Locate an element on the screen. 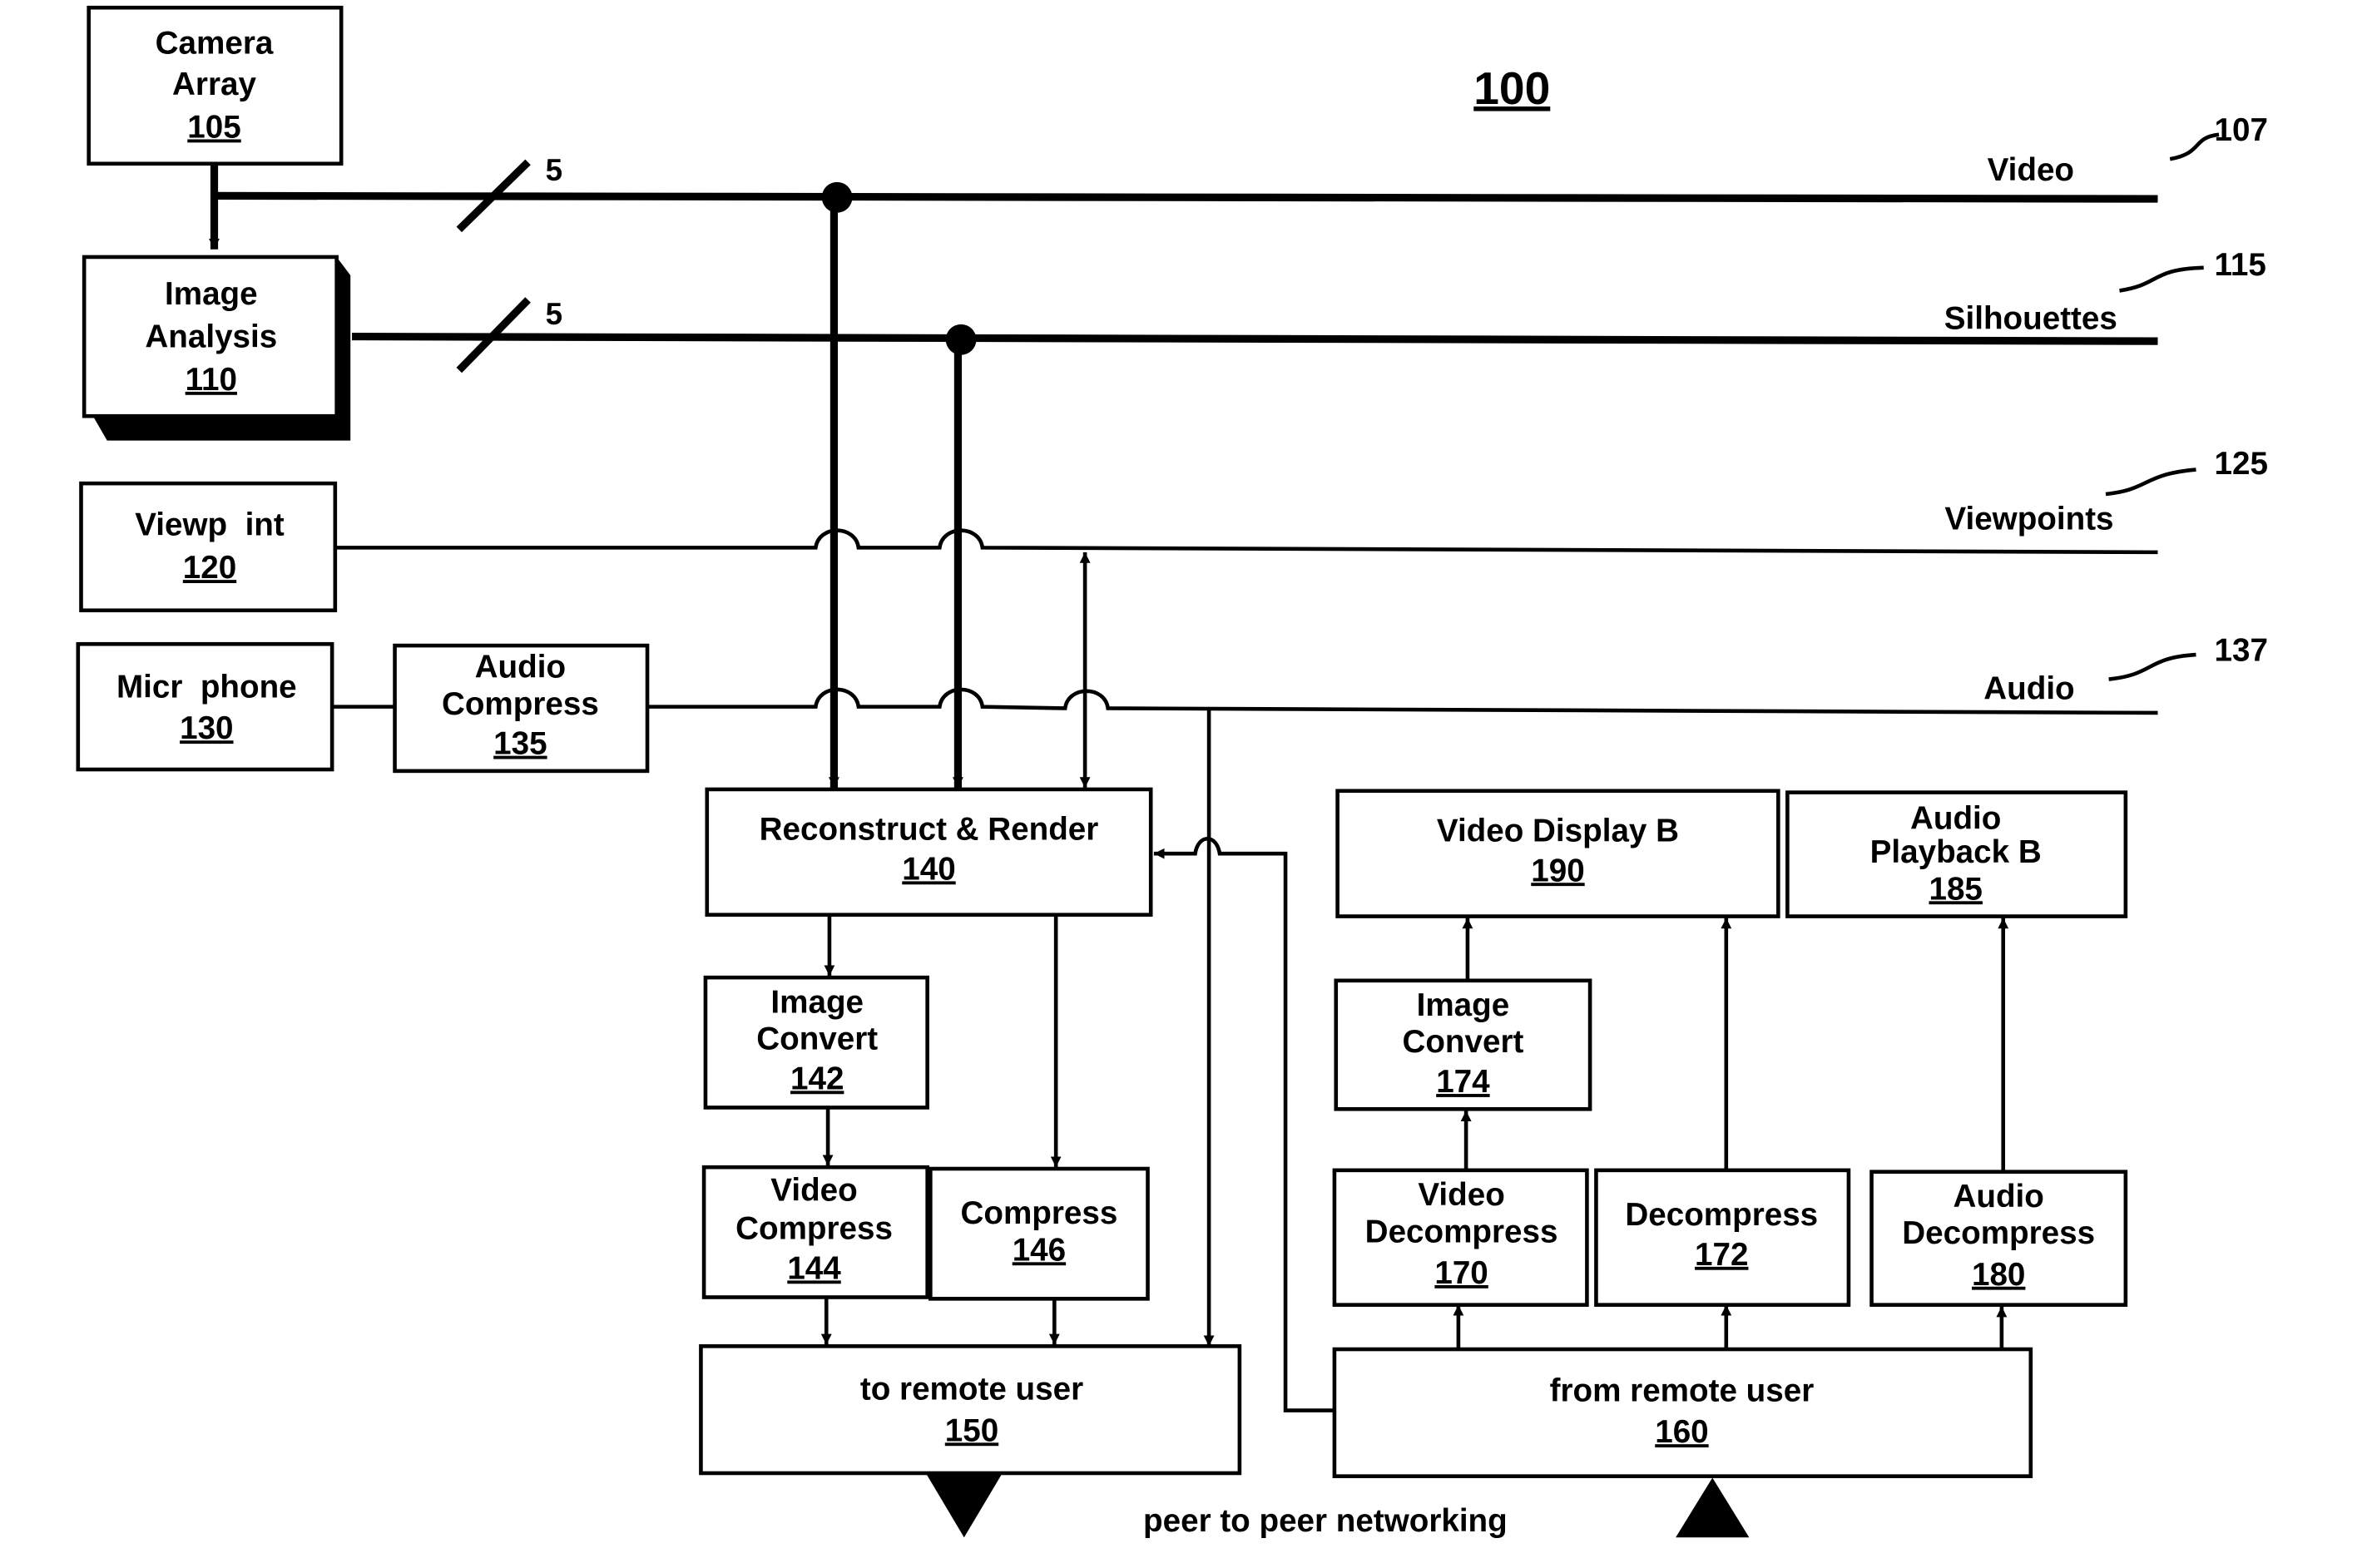 Image resolution: width=2372 pixels, height=1568 pixels. block-number: 135 is located at coordinates (520, 744).